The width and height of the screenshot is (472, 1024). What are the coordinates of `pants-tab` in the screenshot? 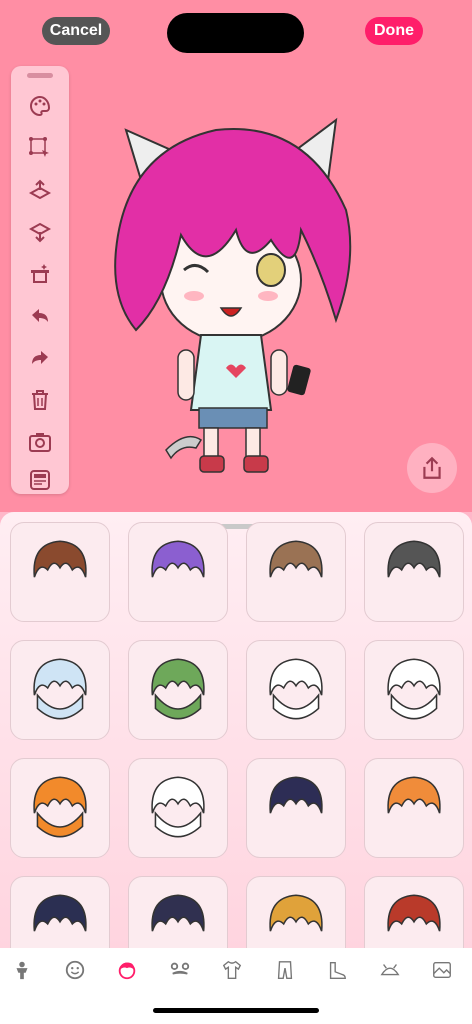 It's located at (285, 970).